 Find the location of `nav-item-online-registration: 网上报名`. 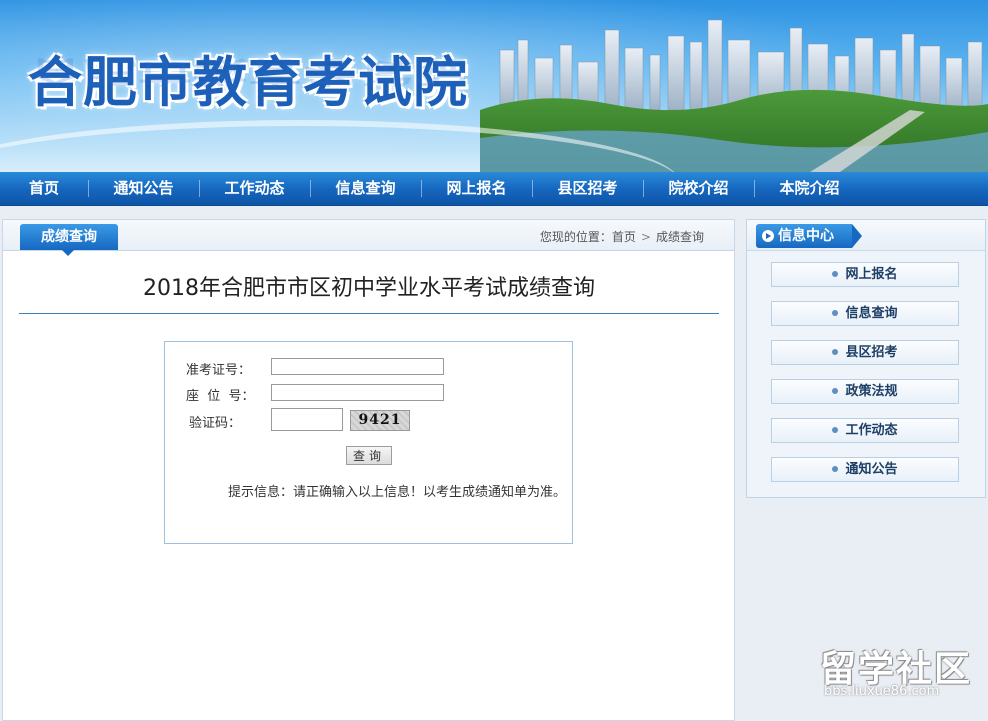

nav-item-online-registration: 网上报名 is located at coordinates (476, 188).